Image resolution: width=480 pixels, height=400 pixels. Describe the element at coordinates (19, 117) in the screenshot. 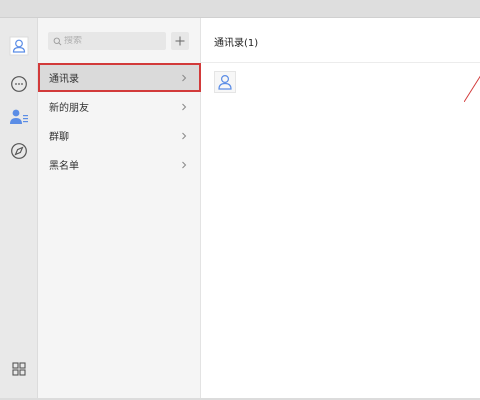

I see `contacts-icon` at that location.